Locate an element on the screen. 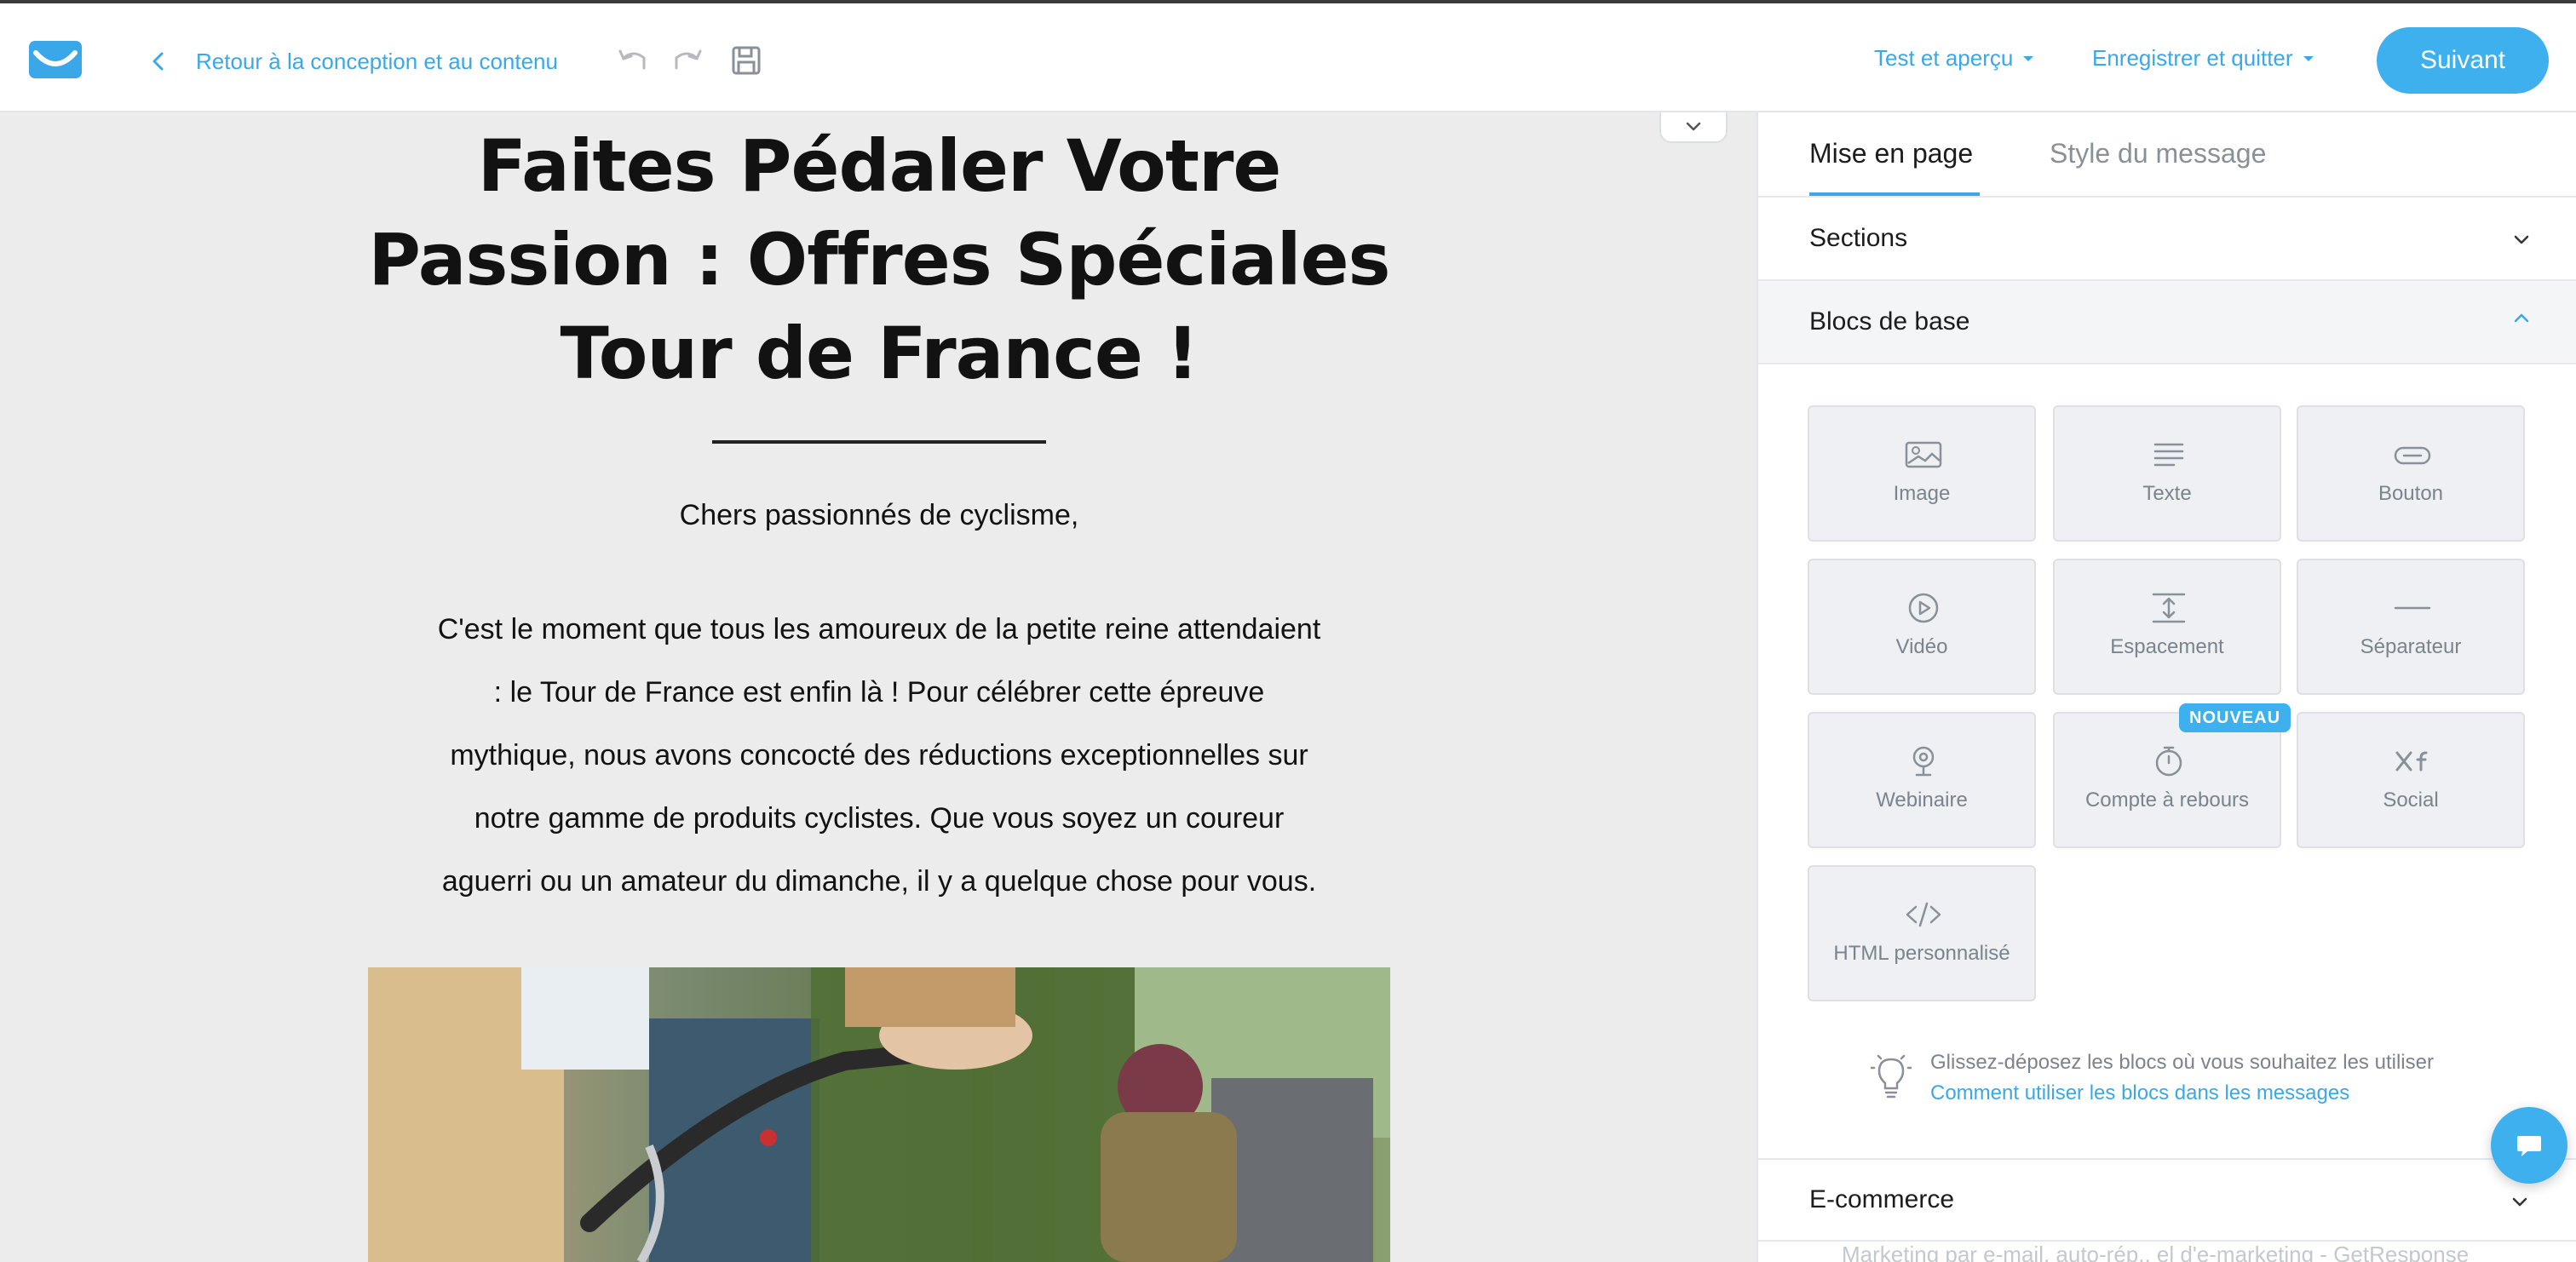  block-label: Texte is located at coordinates (2167, 493).